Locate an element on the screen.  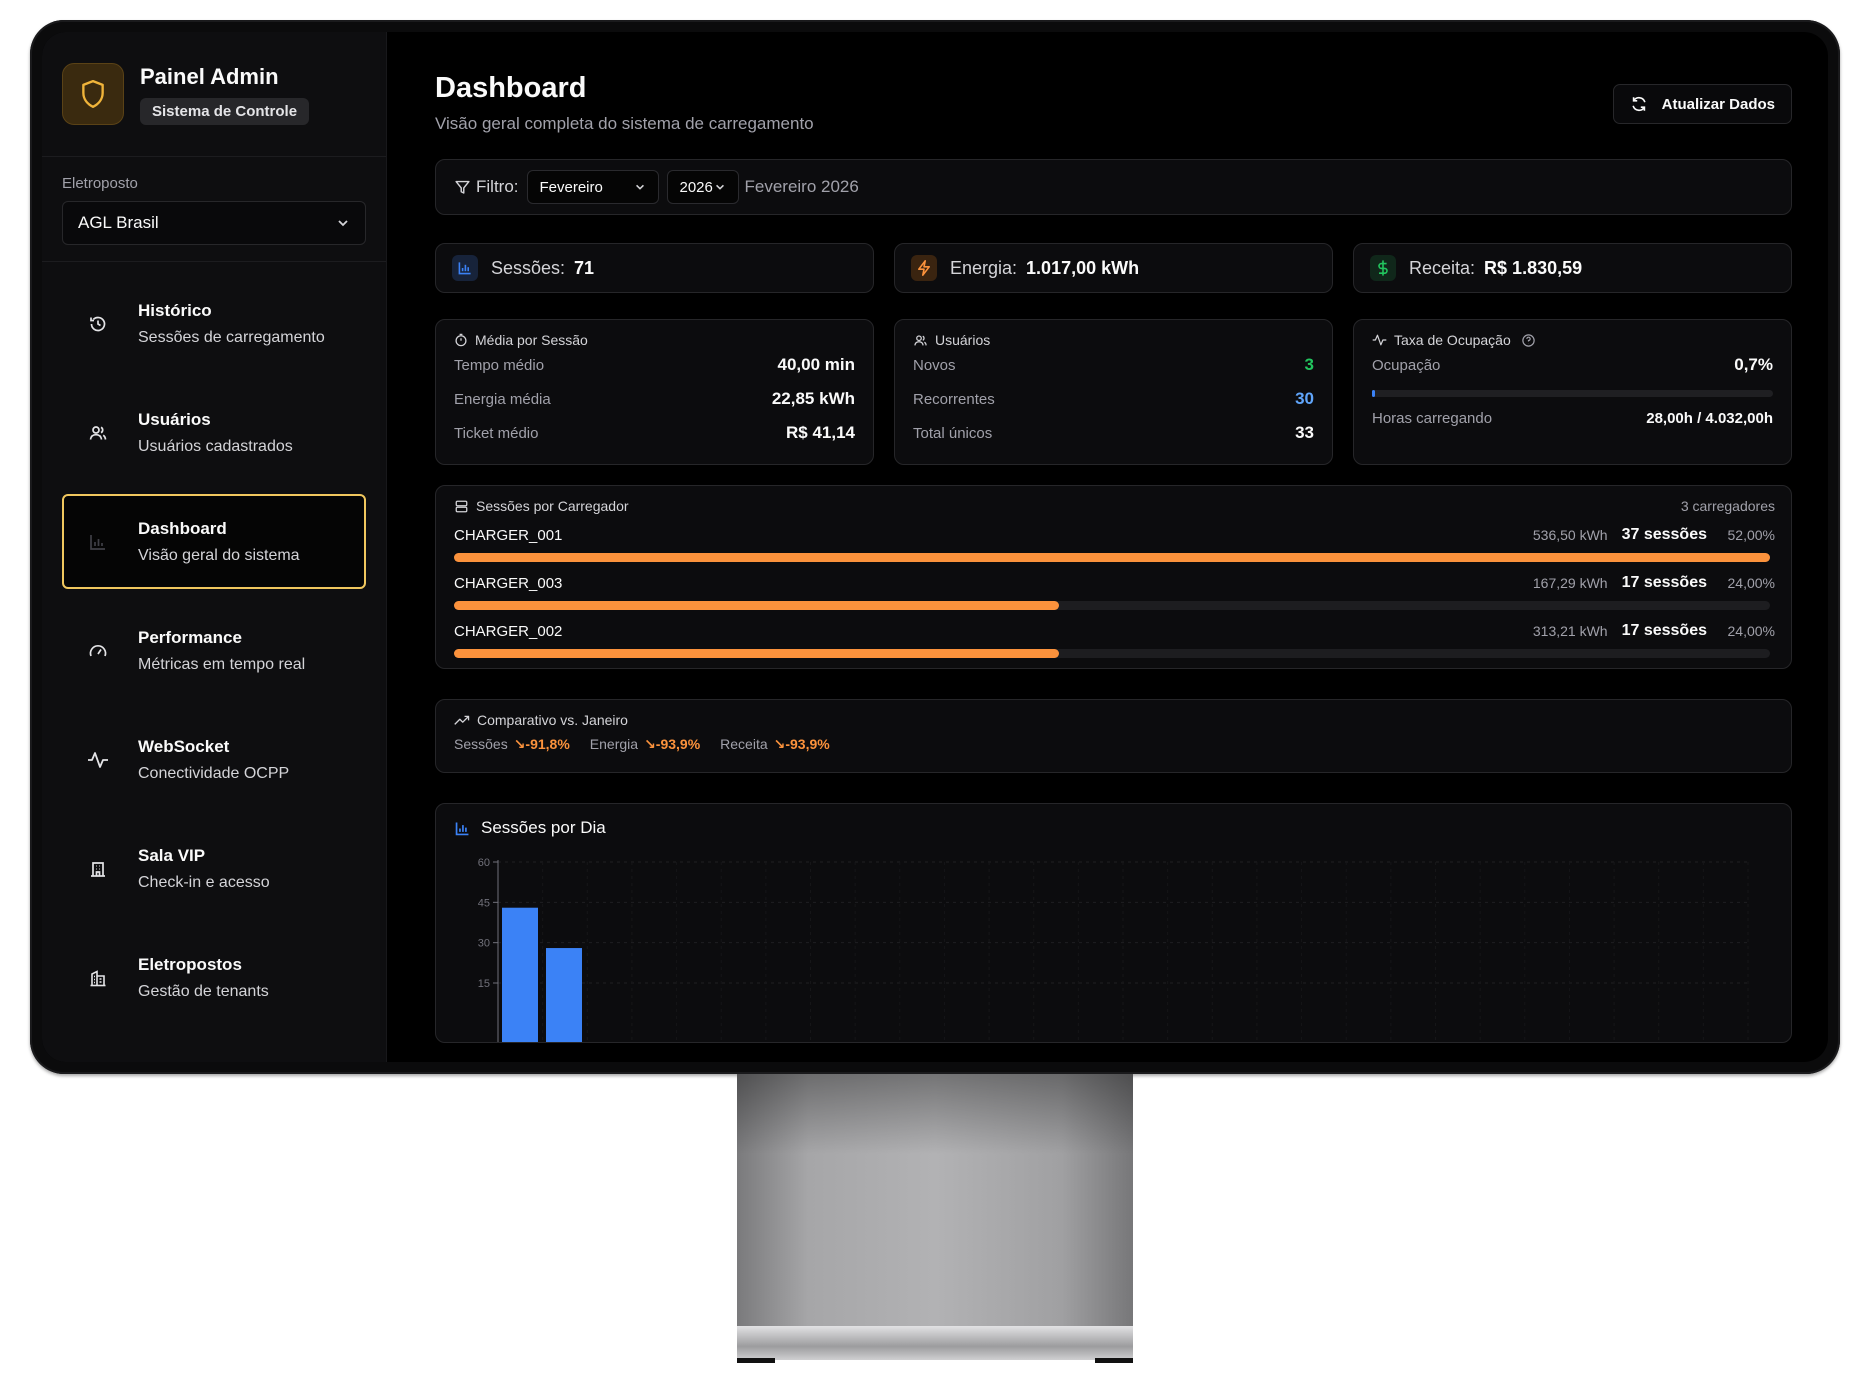
station-value: AGL Brasil is located at coordinates (118, 222).